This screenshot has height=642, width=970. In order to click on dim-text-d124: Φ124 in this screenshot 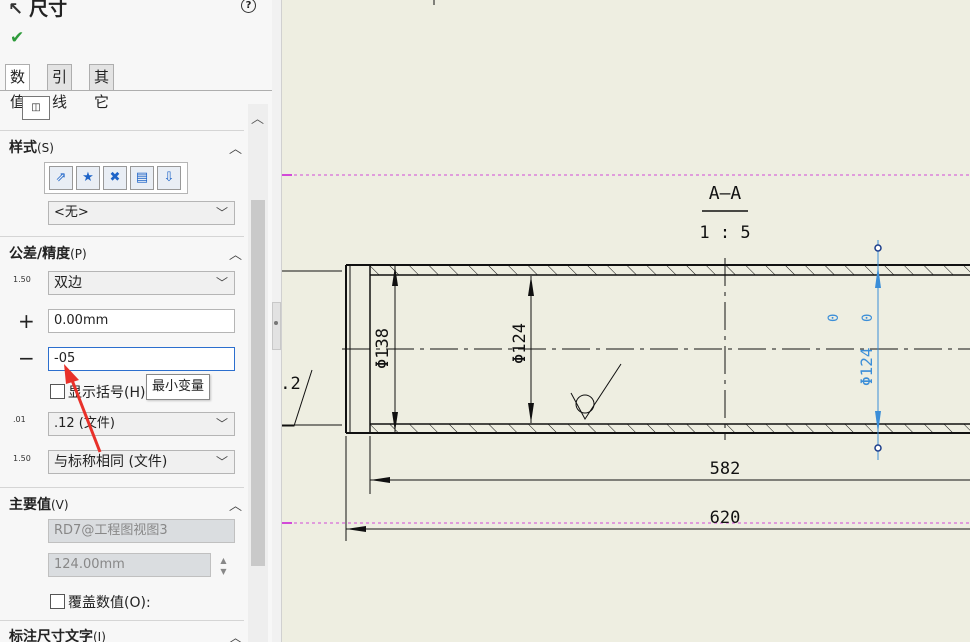, I will do `click(520, 343)`.